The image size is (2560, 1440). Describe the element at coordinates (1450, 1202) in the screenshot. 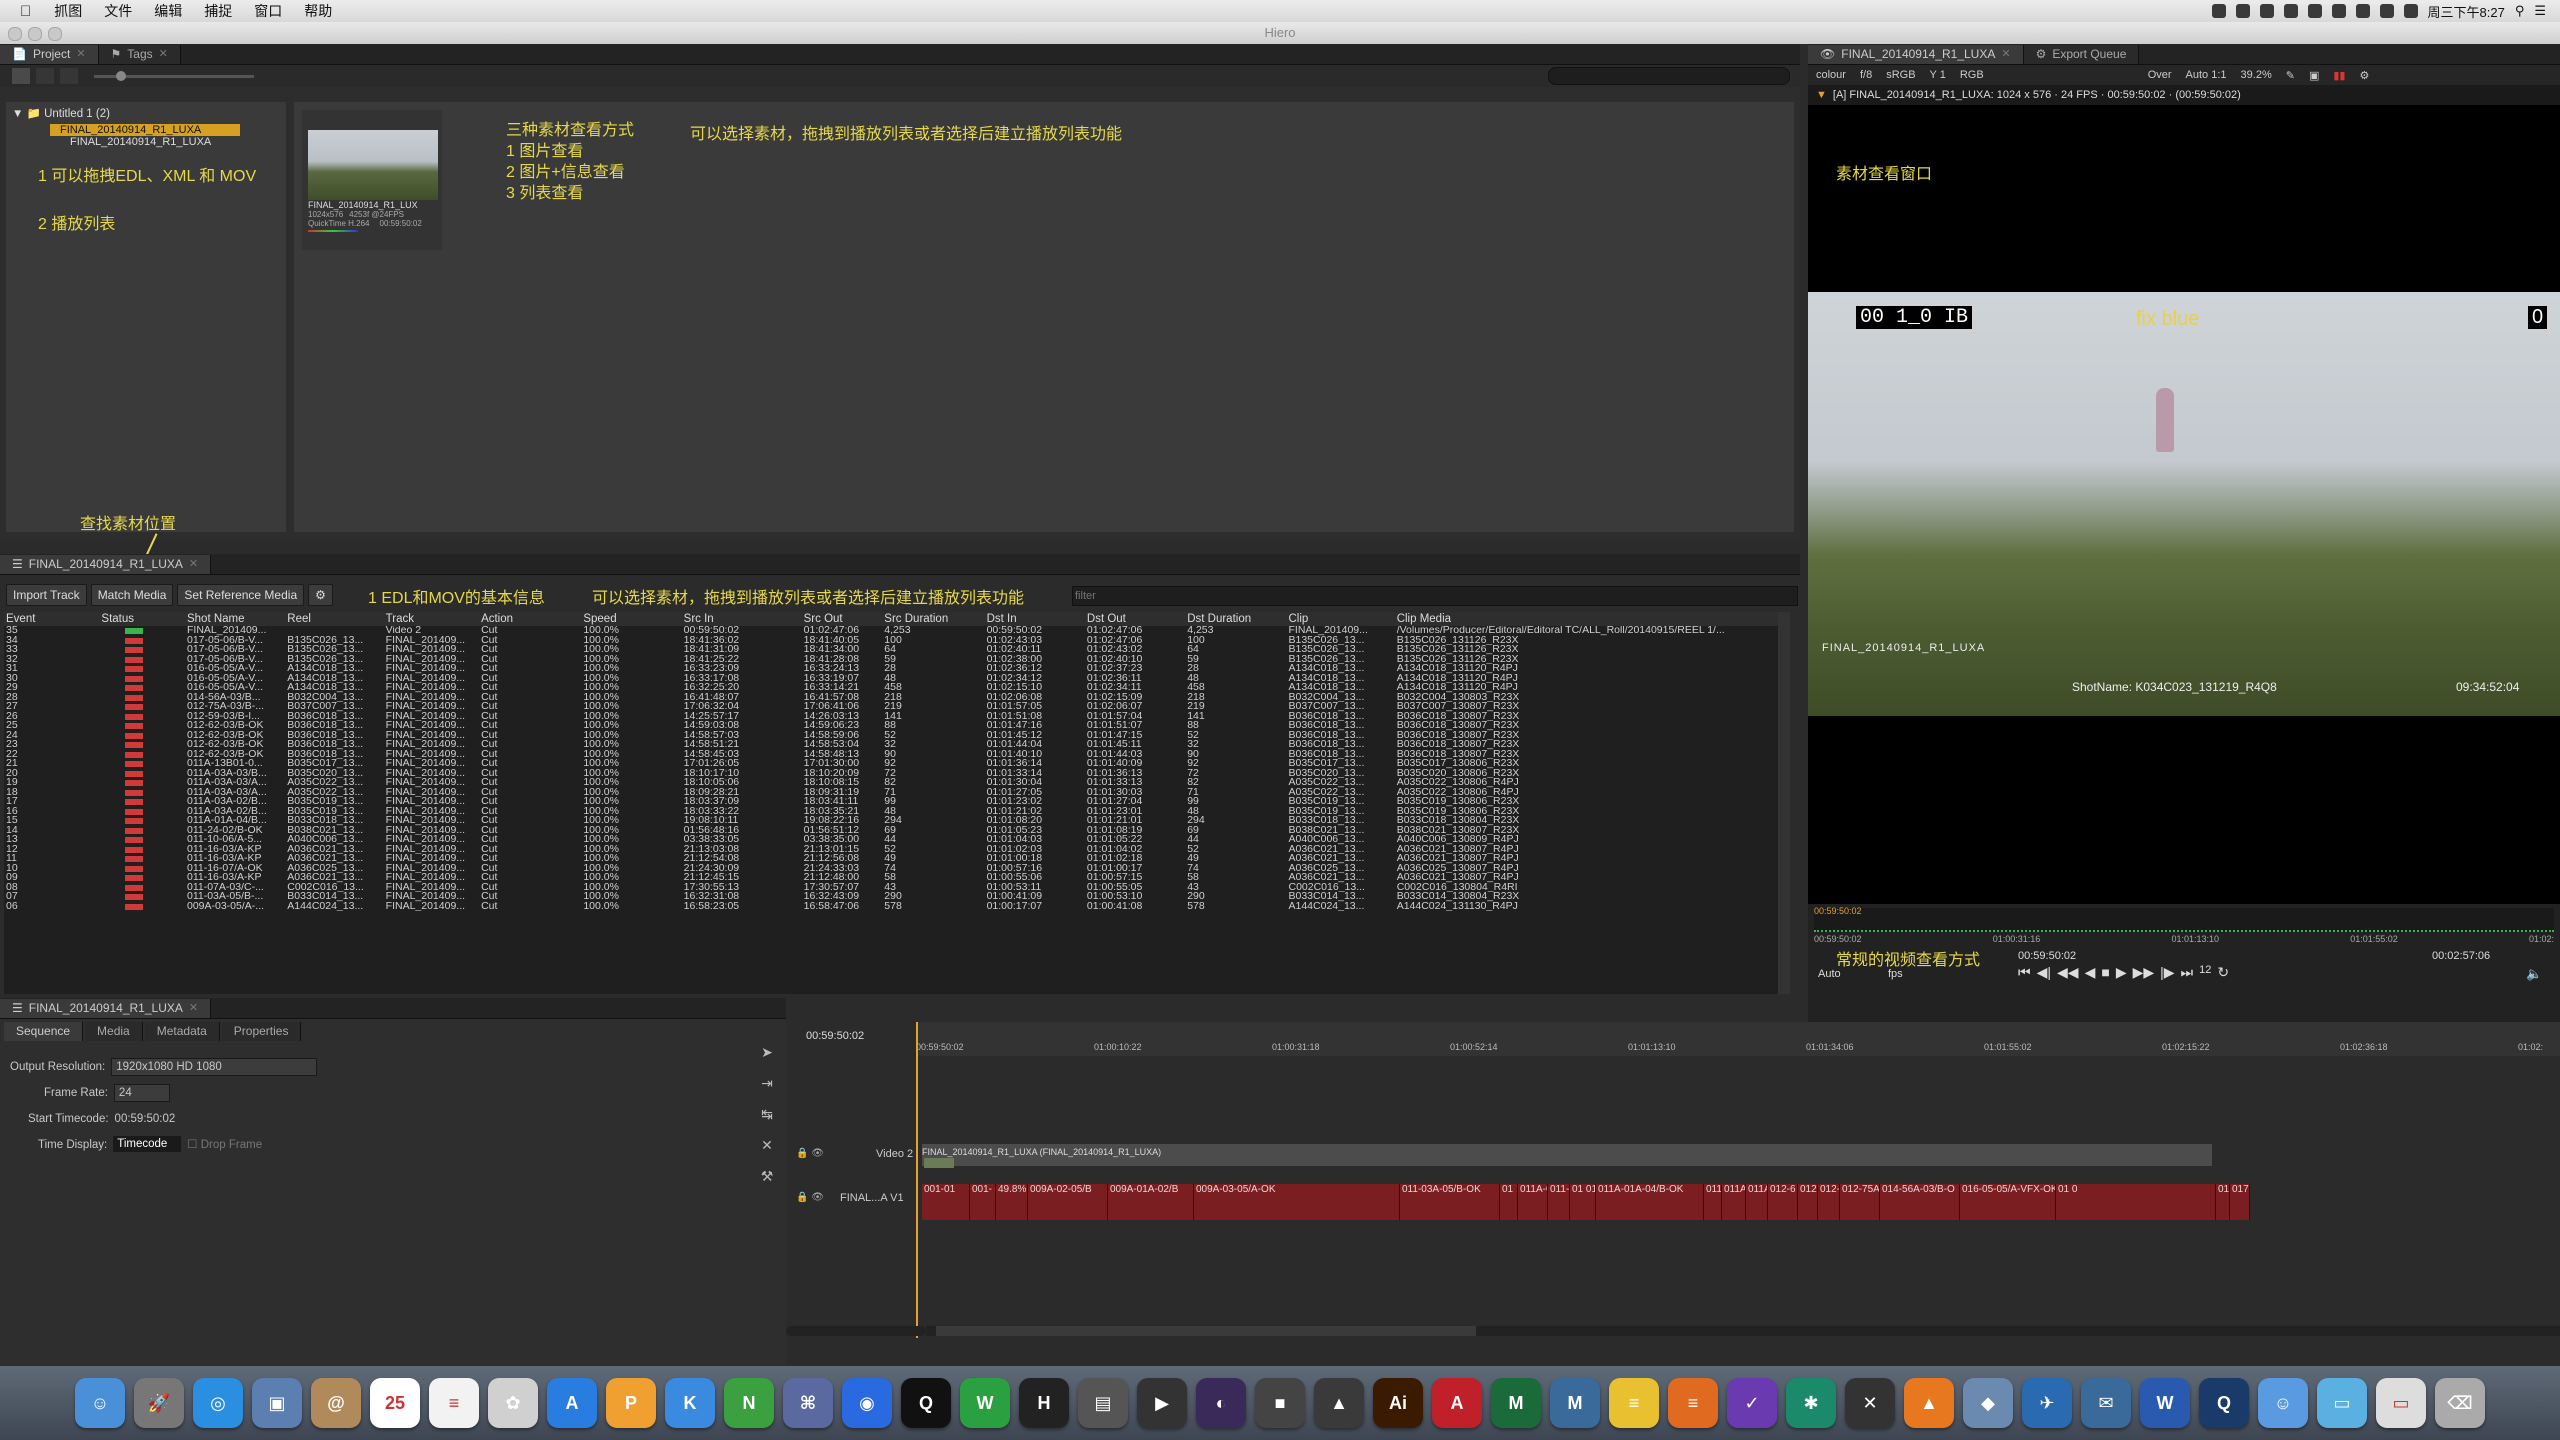

I see `timeline-clip: 011-03A-05/B-OK` at that location.